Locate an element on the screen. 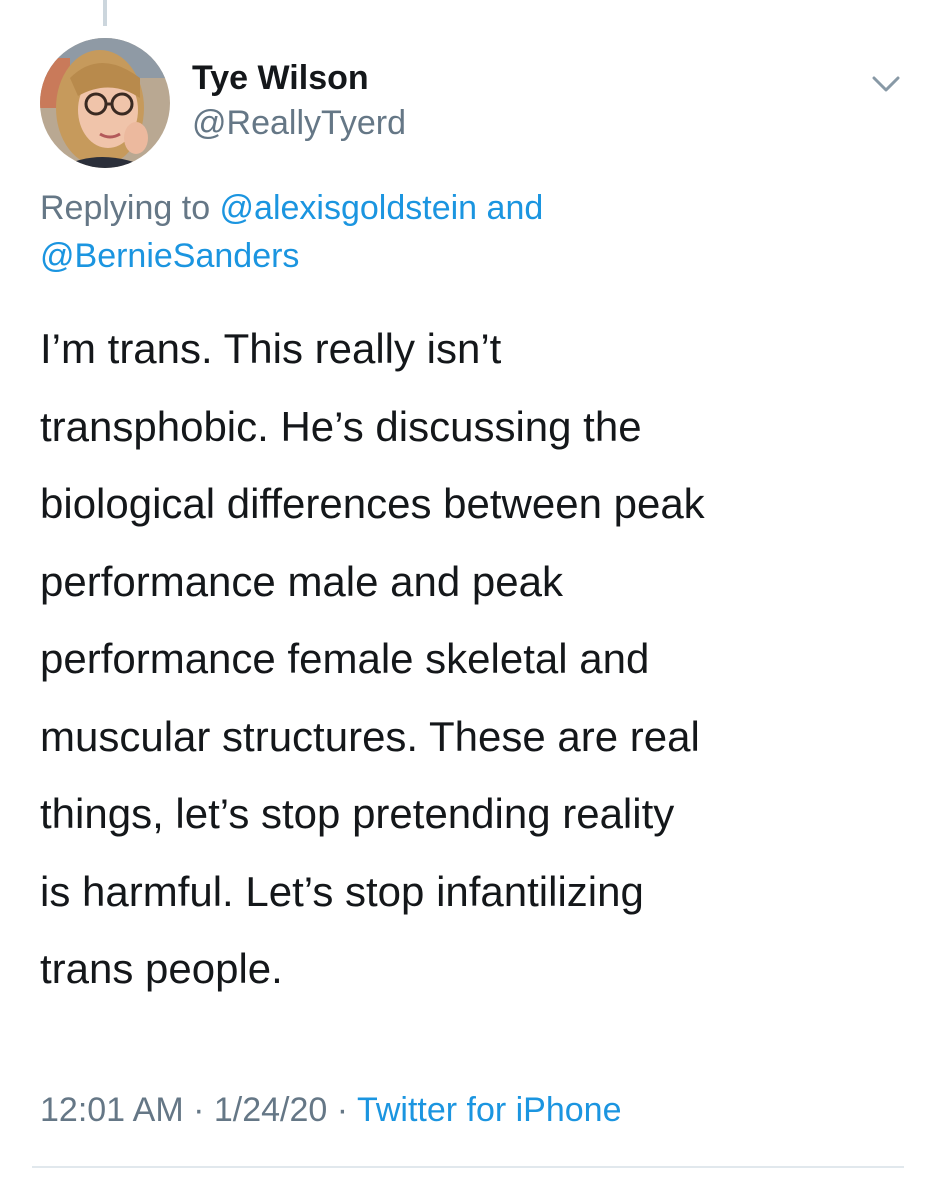  tweet-text-line: things, let’s stop pretending reality is located at coordinates (357, 813).